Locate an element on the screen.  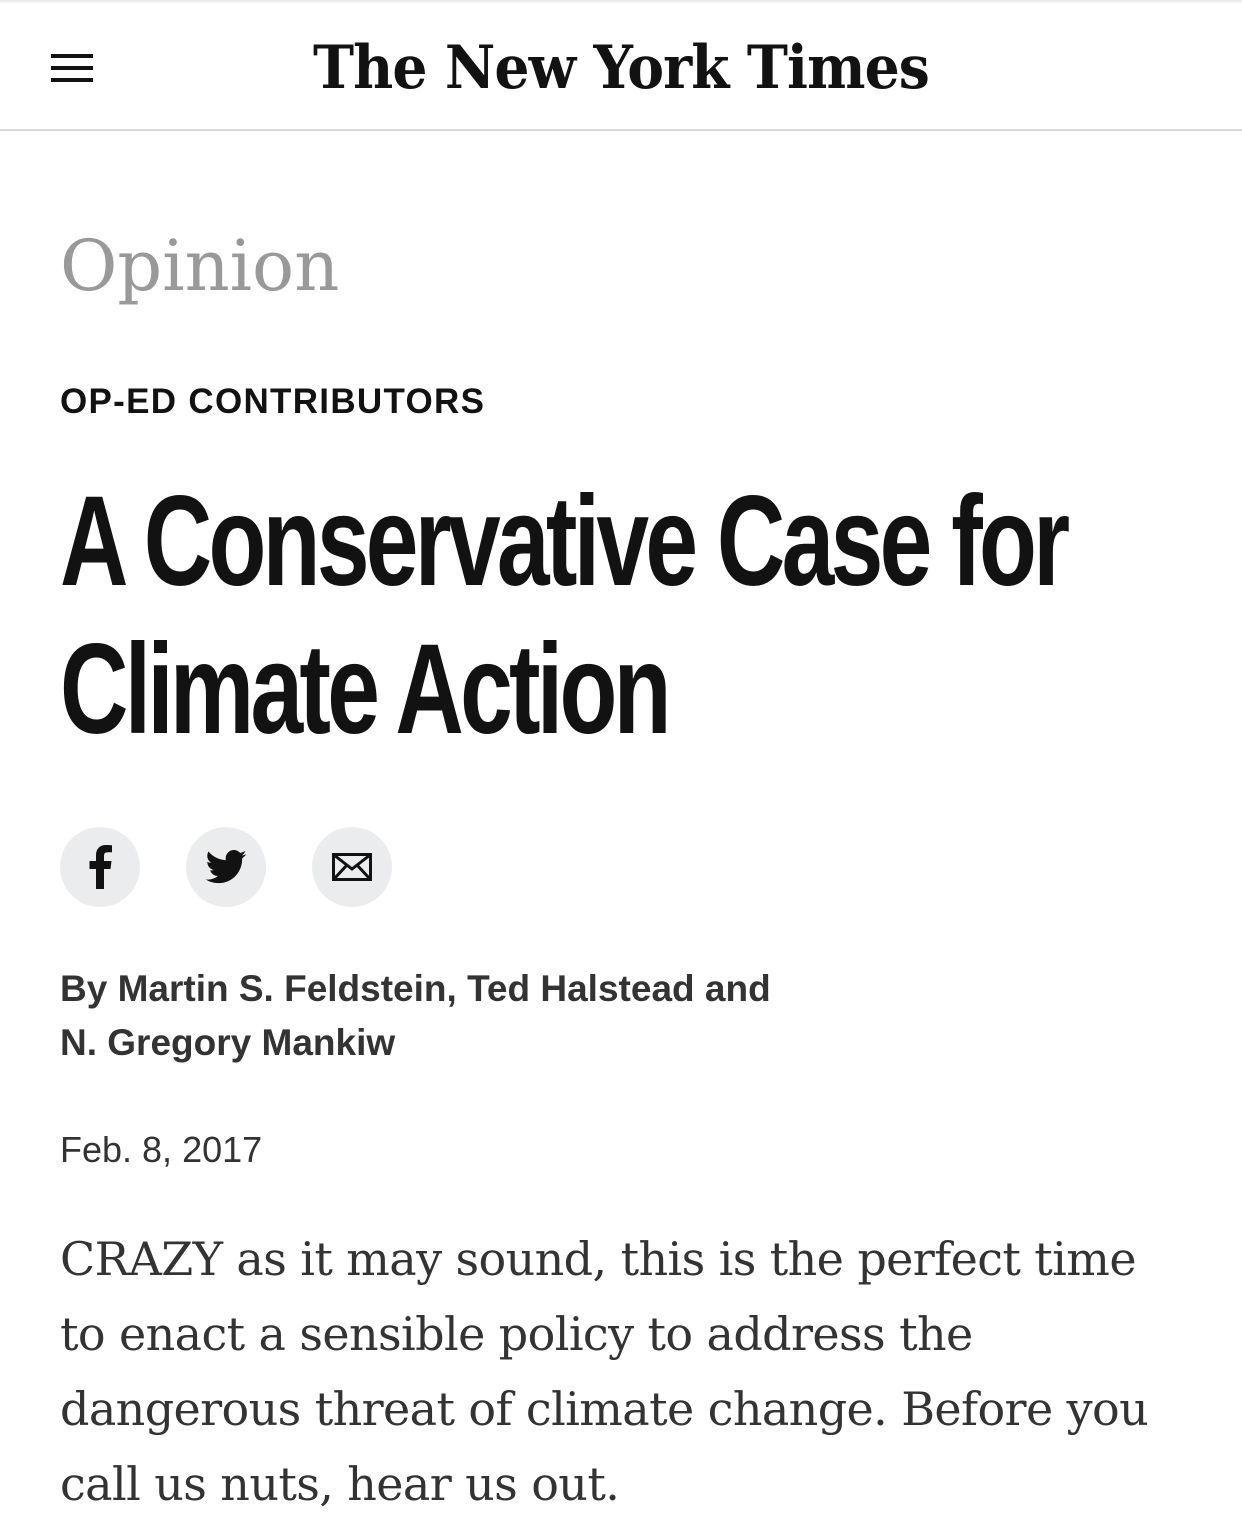
headline-line-1: A Conservative Case for is located at coordinates (565, 541).